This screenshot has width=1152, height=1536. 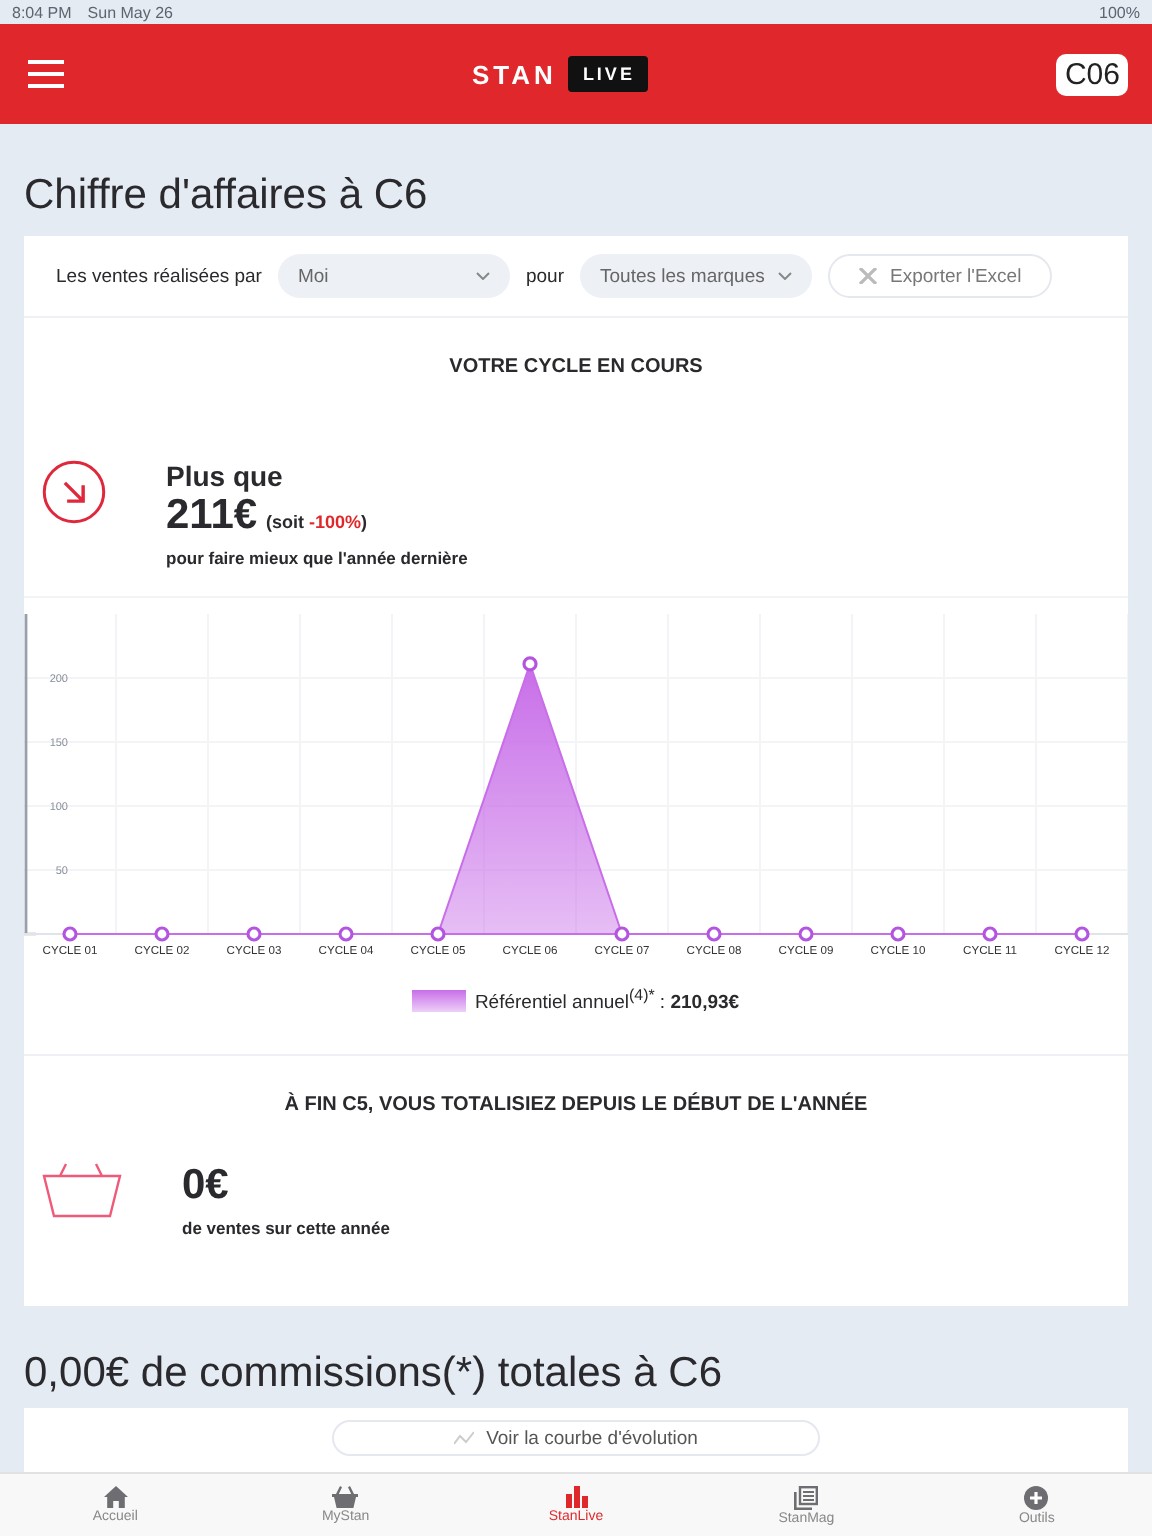 I want to click on logo-speech-bubble: LIVE, so click(x=608, y=74).